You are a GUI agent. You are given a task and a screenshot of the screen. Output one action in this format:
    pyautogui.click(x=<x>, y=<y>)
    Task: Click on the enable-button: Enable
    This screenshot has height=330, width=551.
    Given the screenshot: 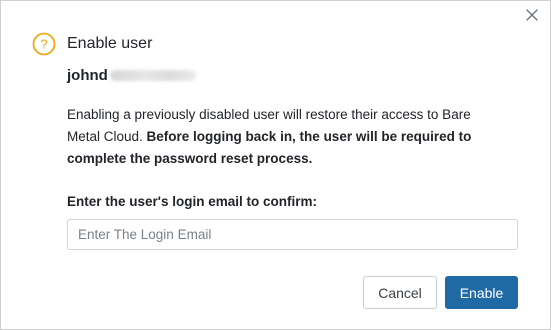 What is the action you would take?
    pyautogui.click(x=481, y=292)
    